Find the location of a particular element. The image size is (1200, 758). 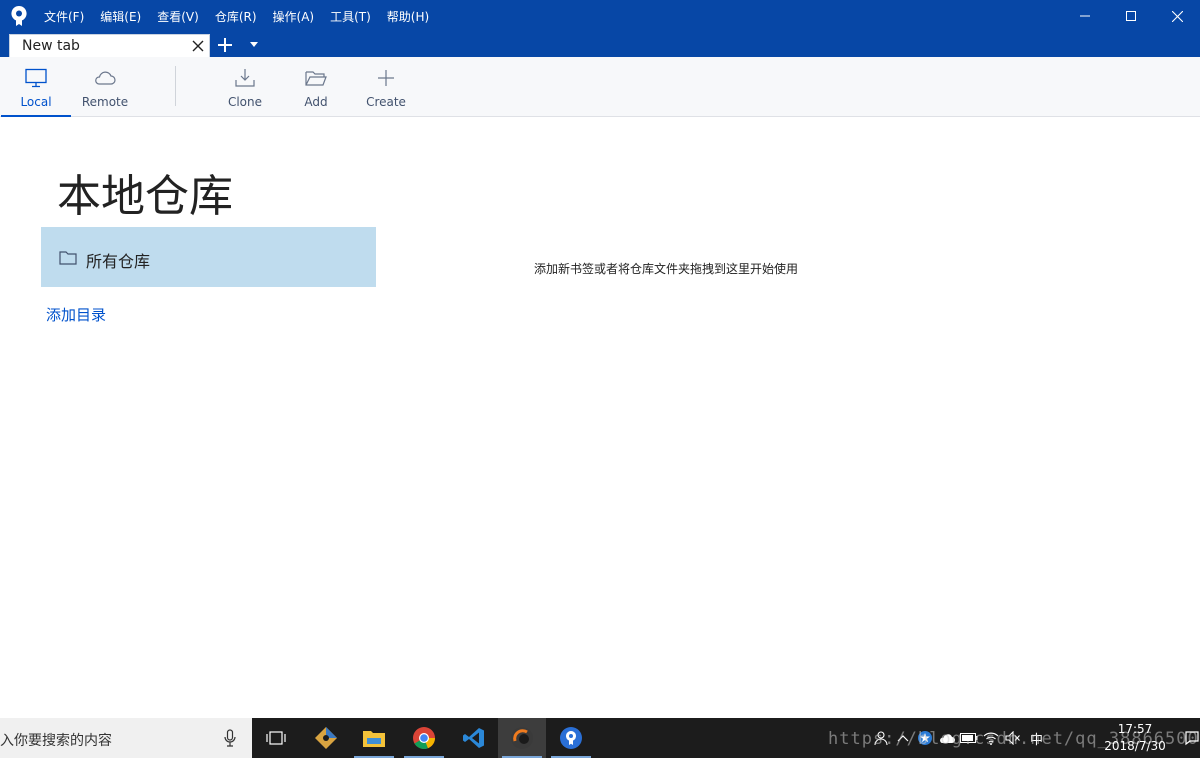

taskbar-app-vscode is located at coordinates (474, 738).